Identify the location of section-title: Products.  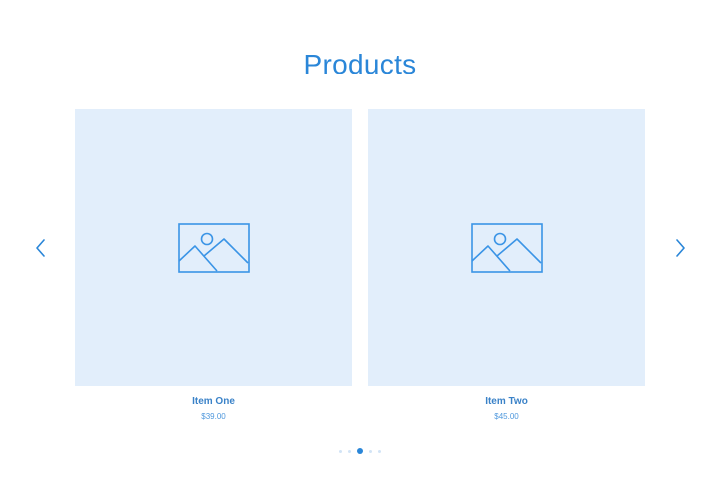
(360, 61).